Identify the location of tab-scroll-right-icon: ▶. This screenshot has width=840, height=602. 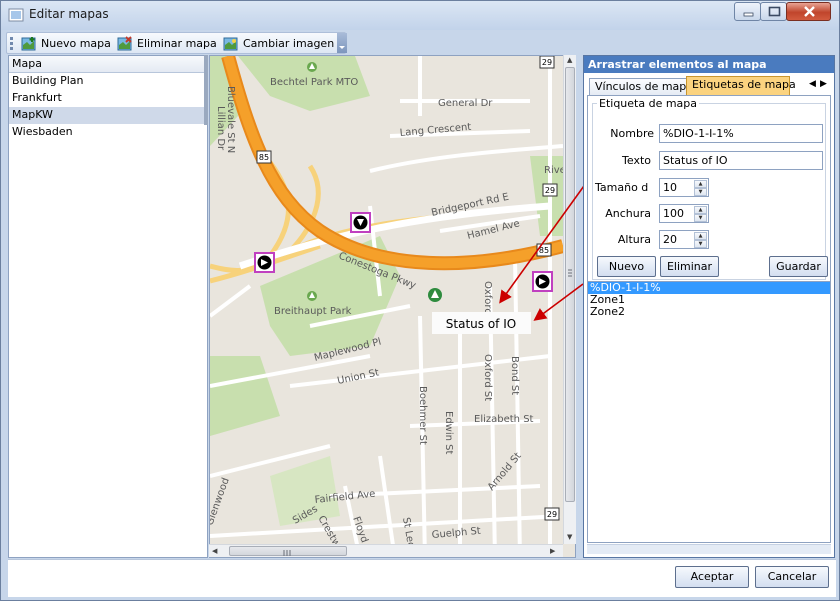
(823, 84).